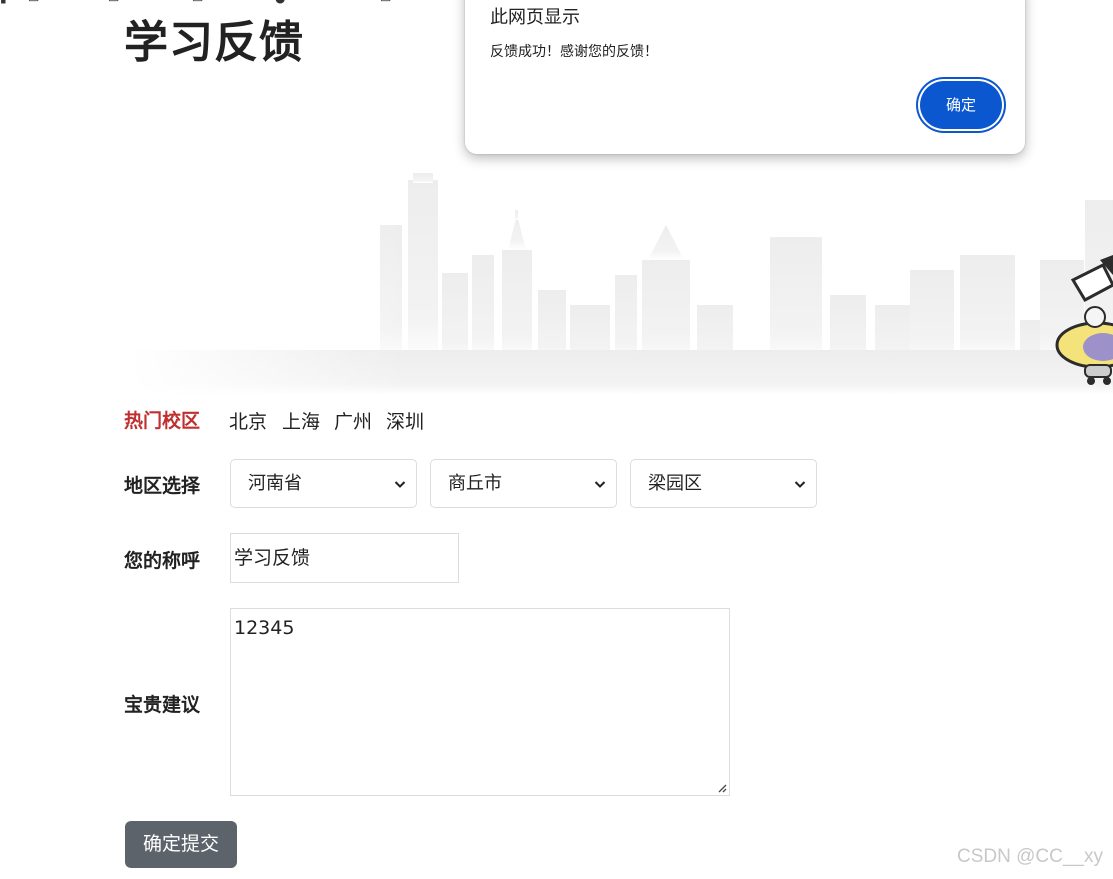  What do you see at coordinates (574, 52) in the screenshot?
I see `dialog-message: 反馈成功！感谢您的反馈！` at bounding box center [574, 52].